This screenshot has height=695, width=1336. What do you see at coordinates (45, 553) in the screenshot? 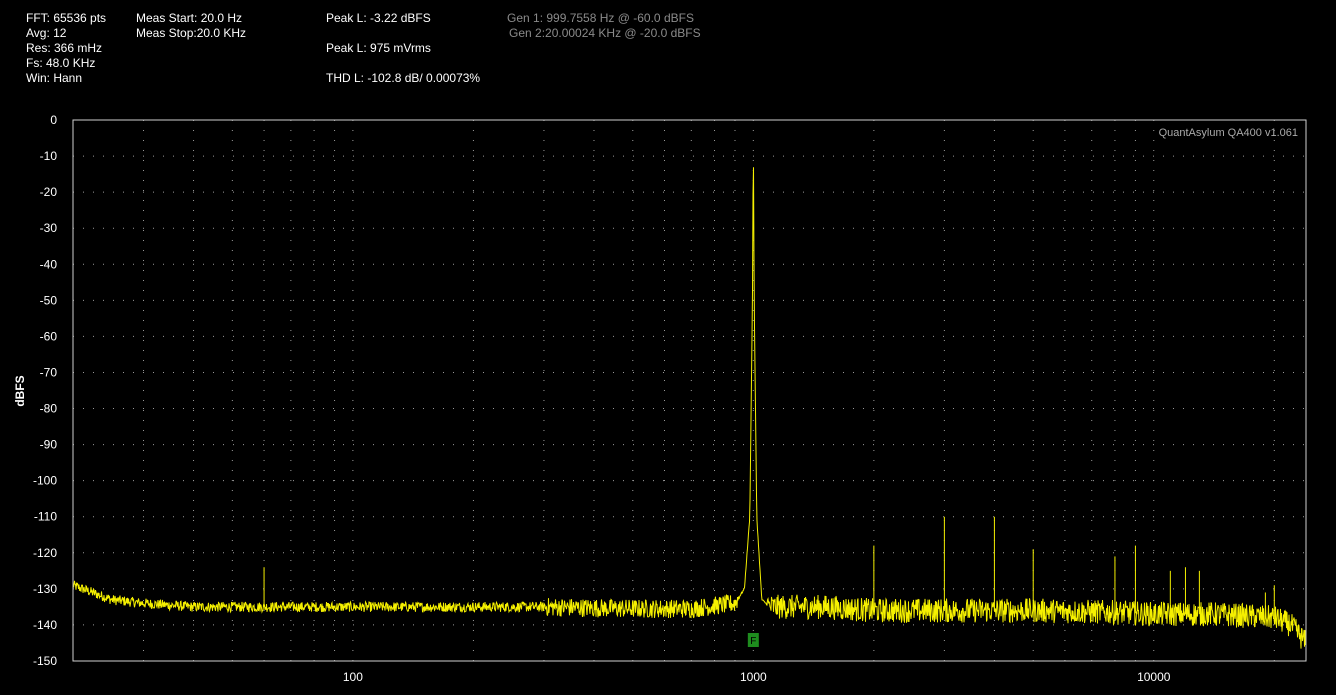
I see `y-tick-label: -120` at bounding box center [45, 553].